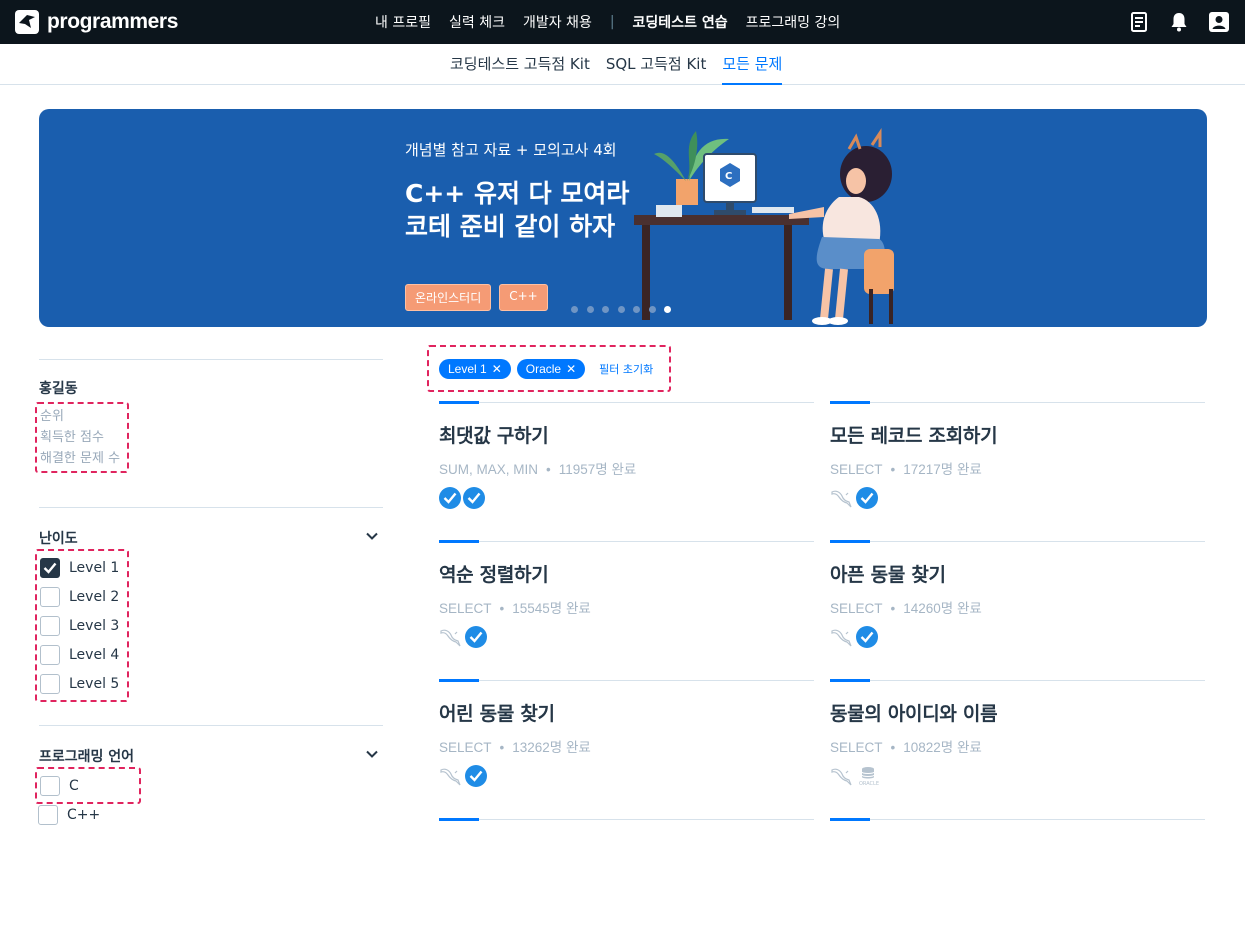 The image size is (1245, 949). I want to click on problem-meta: SELECT • 13262명 완료, so click(515, 746).